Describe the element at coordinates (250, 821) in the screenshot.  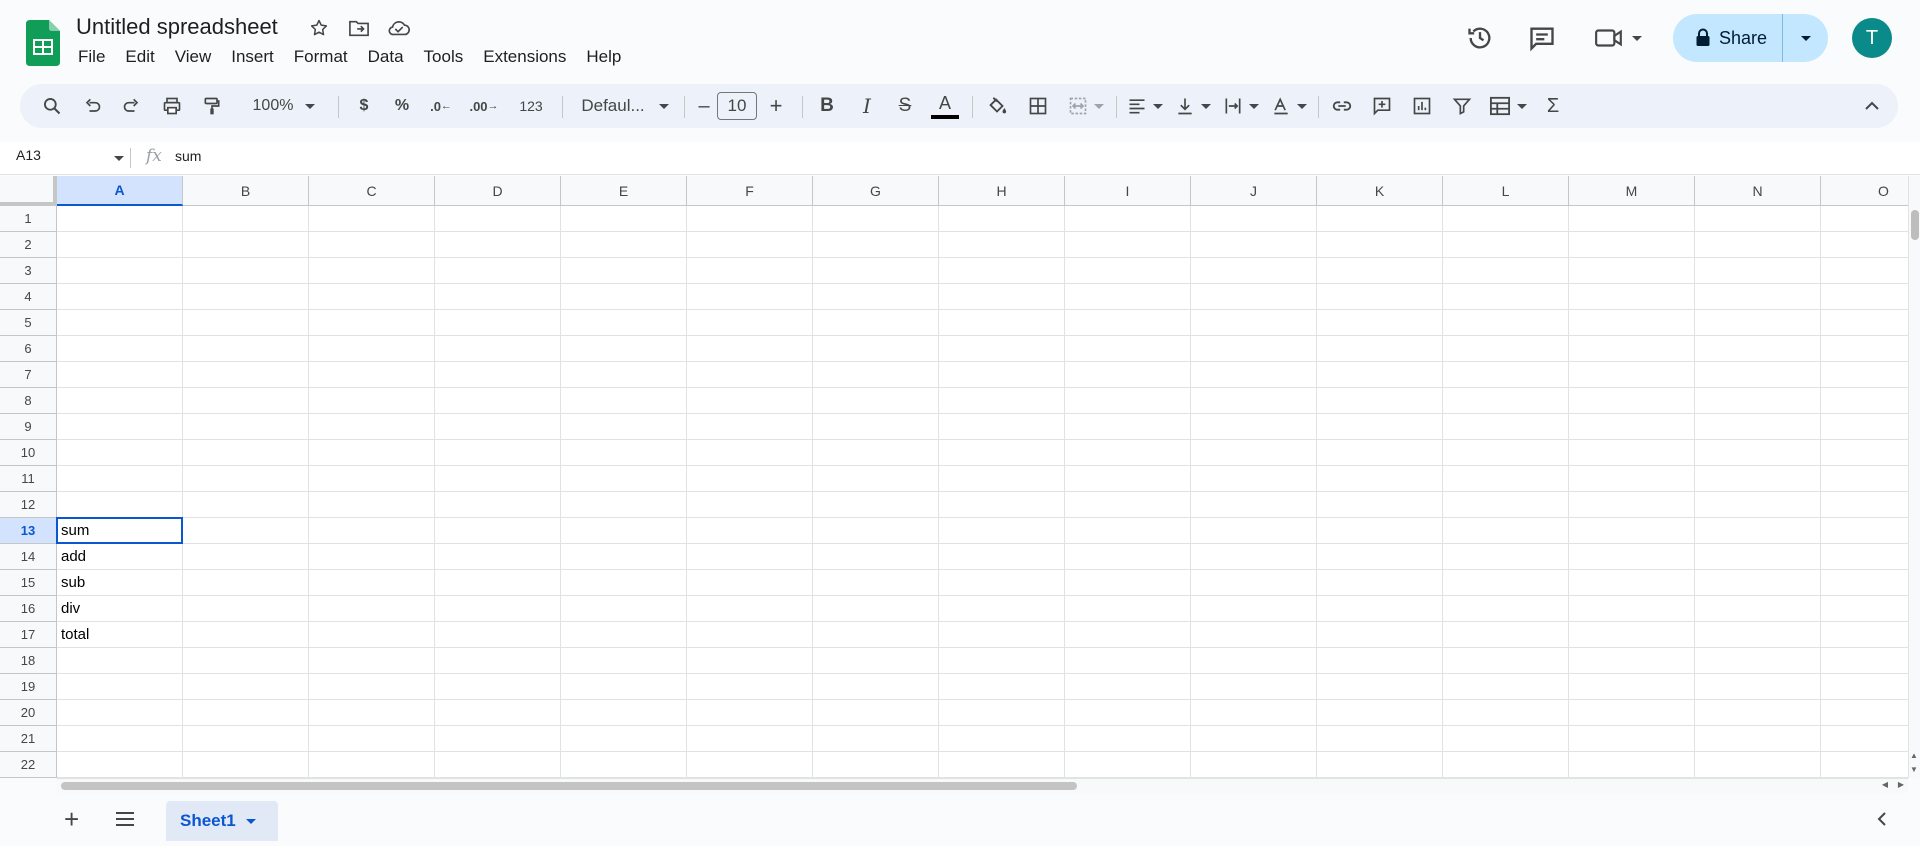
I see `chevron-down-icon` at that location.